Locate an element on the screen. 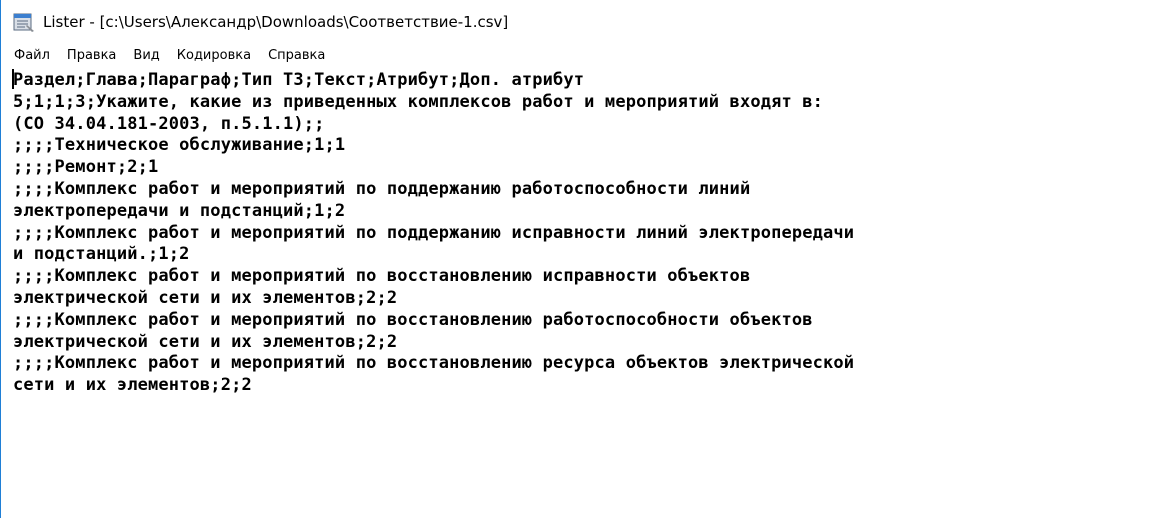  menu-edit: Правка is located at coordinates (91, 55).